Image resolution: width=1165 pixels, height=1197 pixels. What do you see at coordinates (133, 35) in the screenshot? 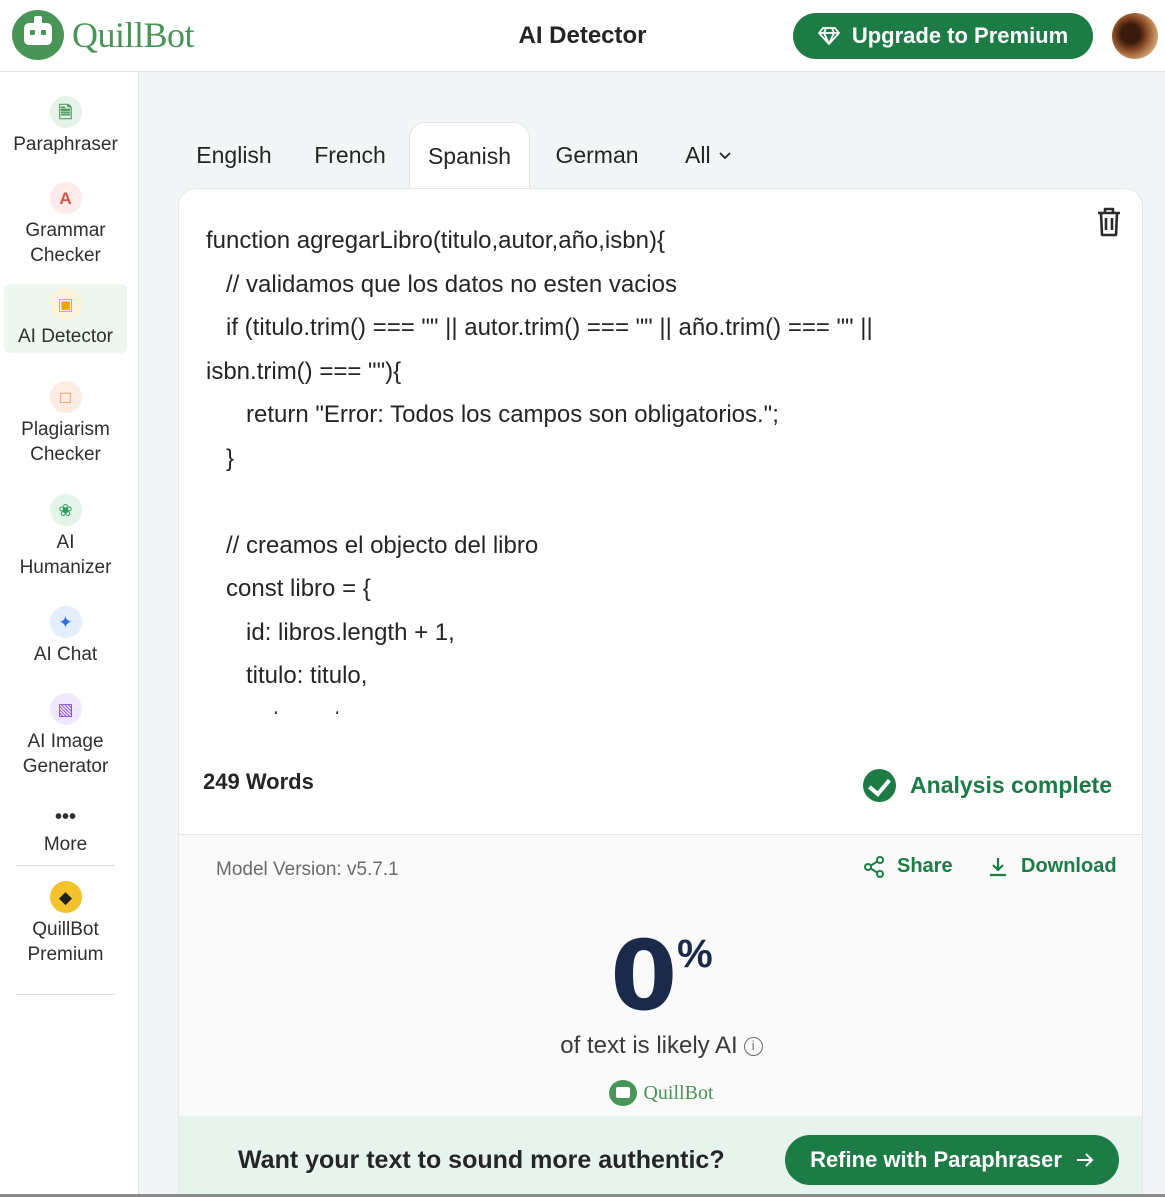
I see `logo-text: QuillBot` at bounding box center [133, 35].